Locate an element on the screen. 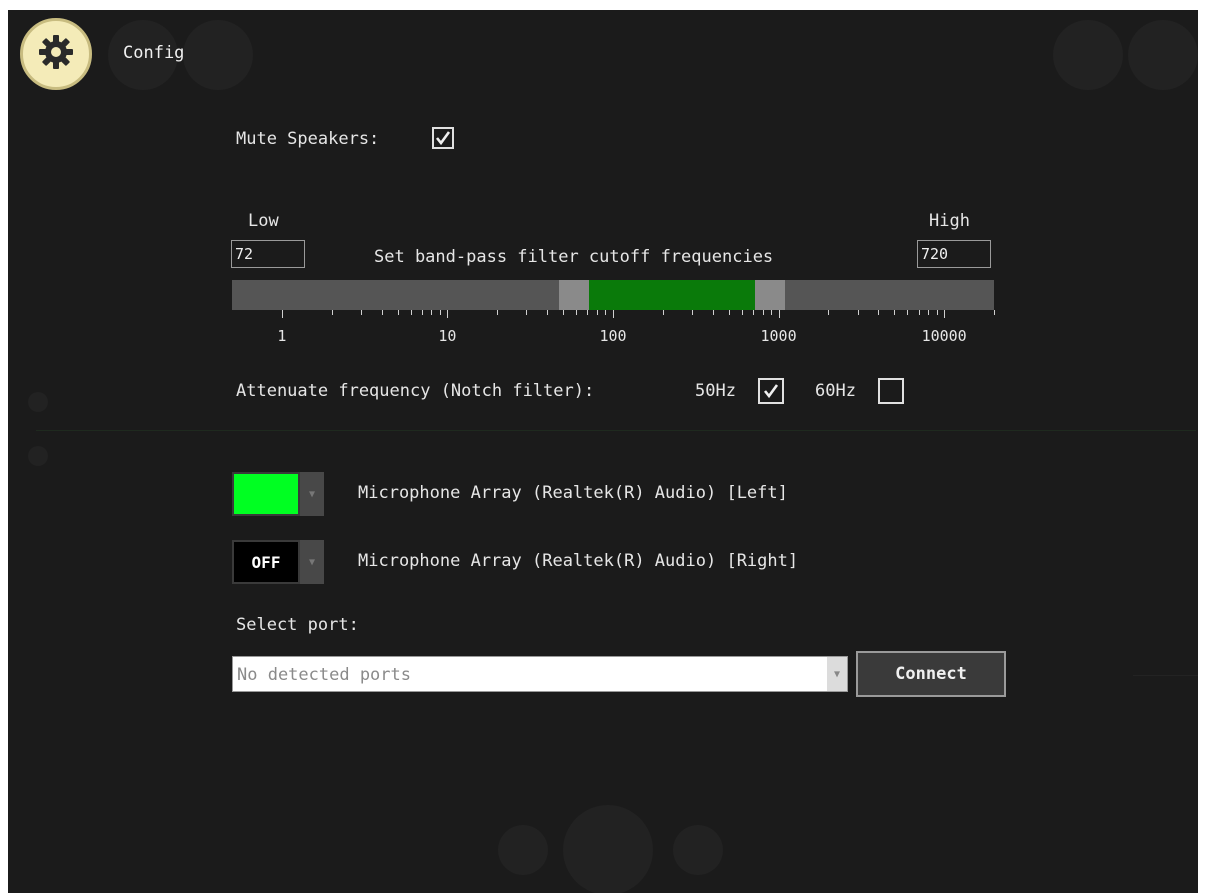 The image size is (1206, 893). low-label: Low is located at coordinates (263, 221).